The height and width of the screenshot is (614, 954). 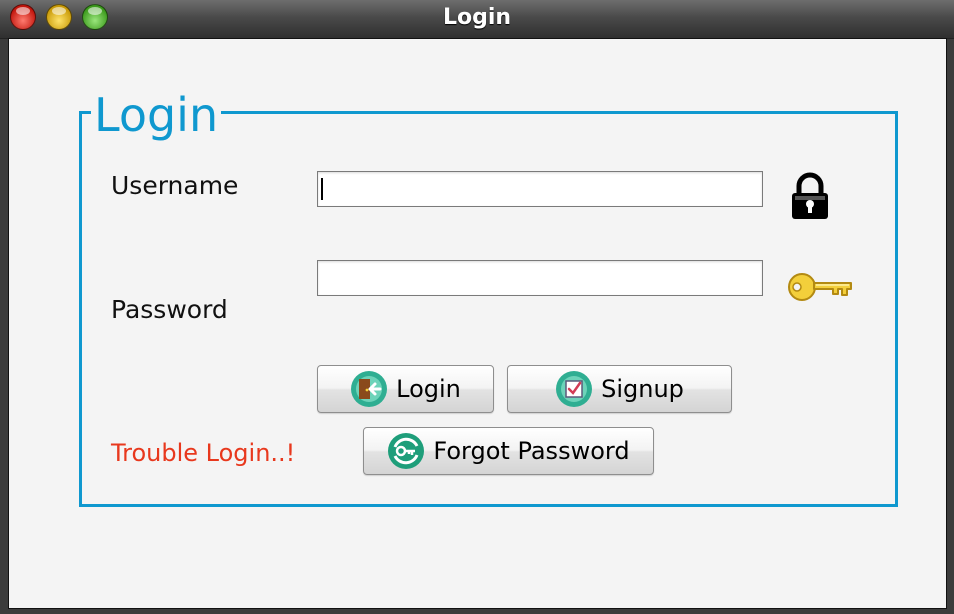 I want to click on forgot-password-label: Forgot Password, so click(x=531, y=451).